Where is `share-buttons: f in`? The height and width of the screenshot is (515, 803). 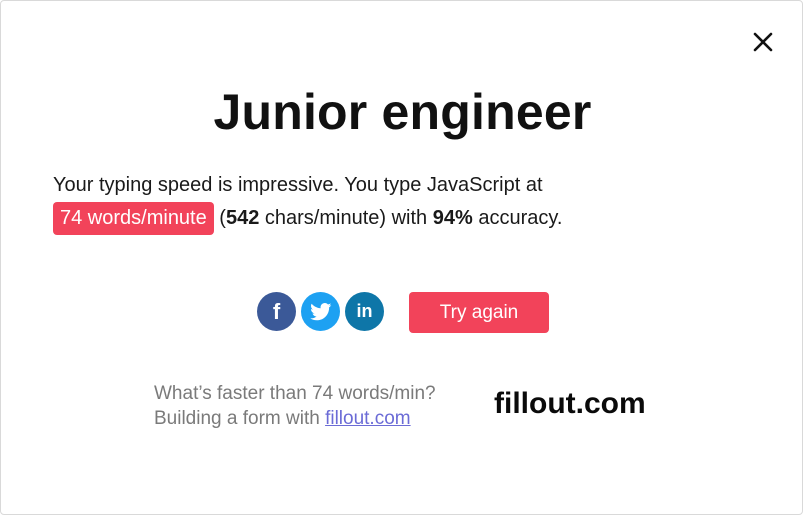 share-buttons: f in is located at coordinates (320, 311).